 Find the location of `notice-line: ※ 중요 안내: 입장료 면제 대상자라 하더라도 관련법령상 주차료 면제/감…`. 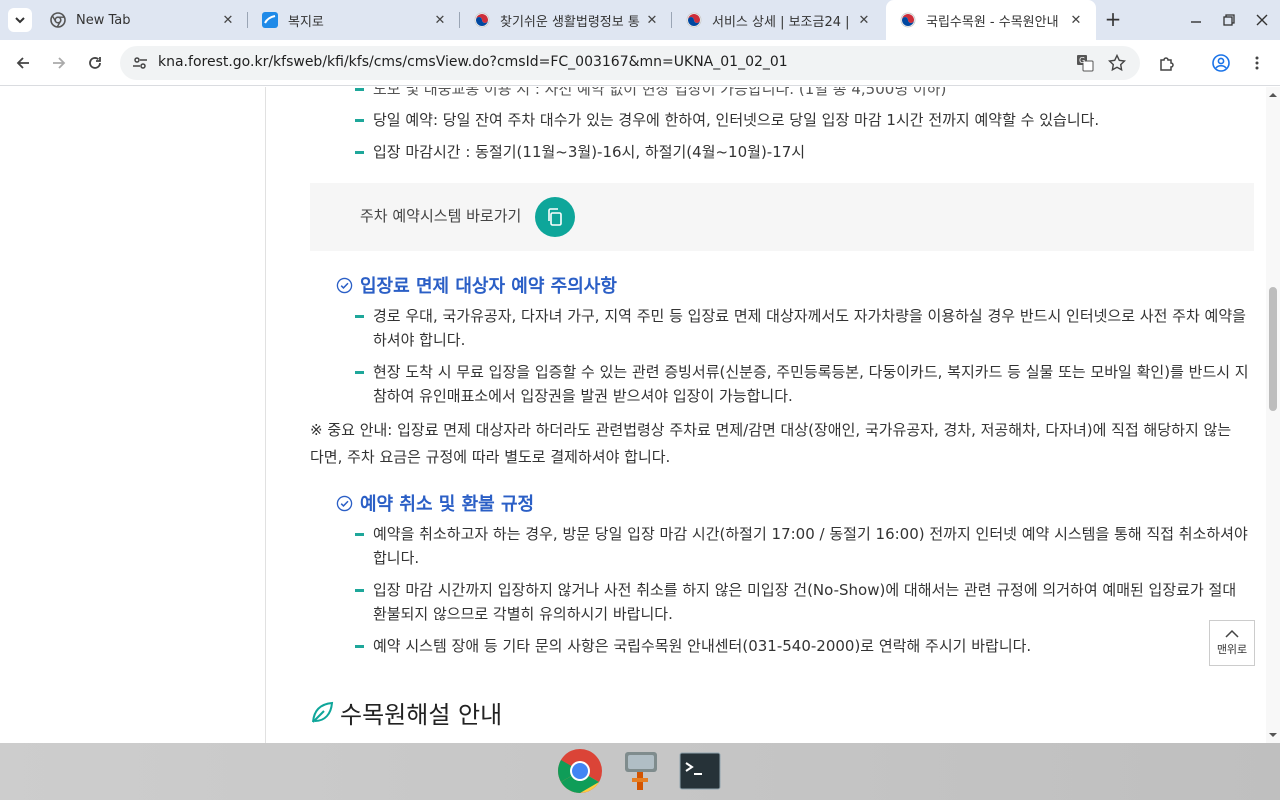

notice-line: ※ 중요 안내: 입장료 면제 대상자라 하더라도 관련법령상 주차료 면제/감… is located at coordinates (771, 430).